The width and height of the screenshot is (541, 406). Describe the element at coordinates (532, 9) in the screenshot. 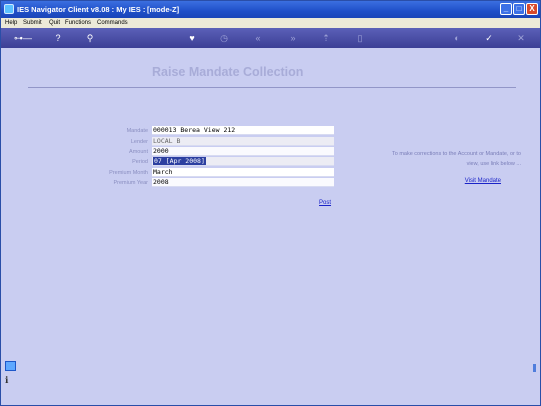

I see `close-button: X` at that location.